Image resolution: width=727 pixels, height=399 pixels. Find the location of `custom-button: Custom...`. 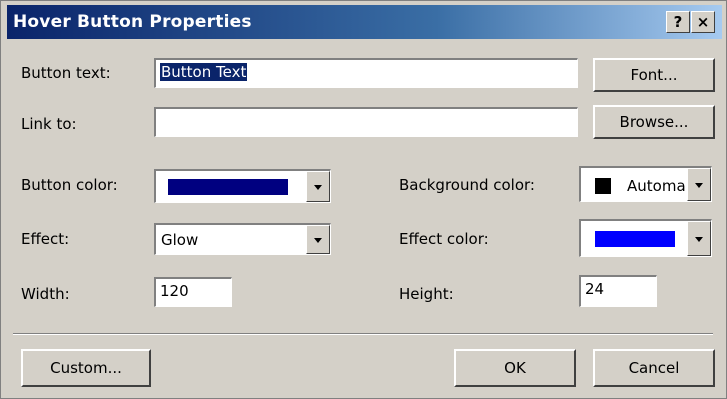

custom-button: Custom... is located at coordinates (86, 368).